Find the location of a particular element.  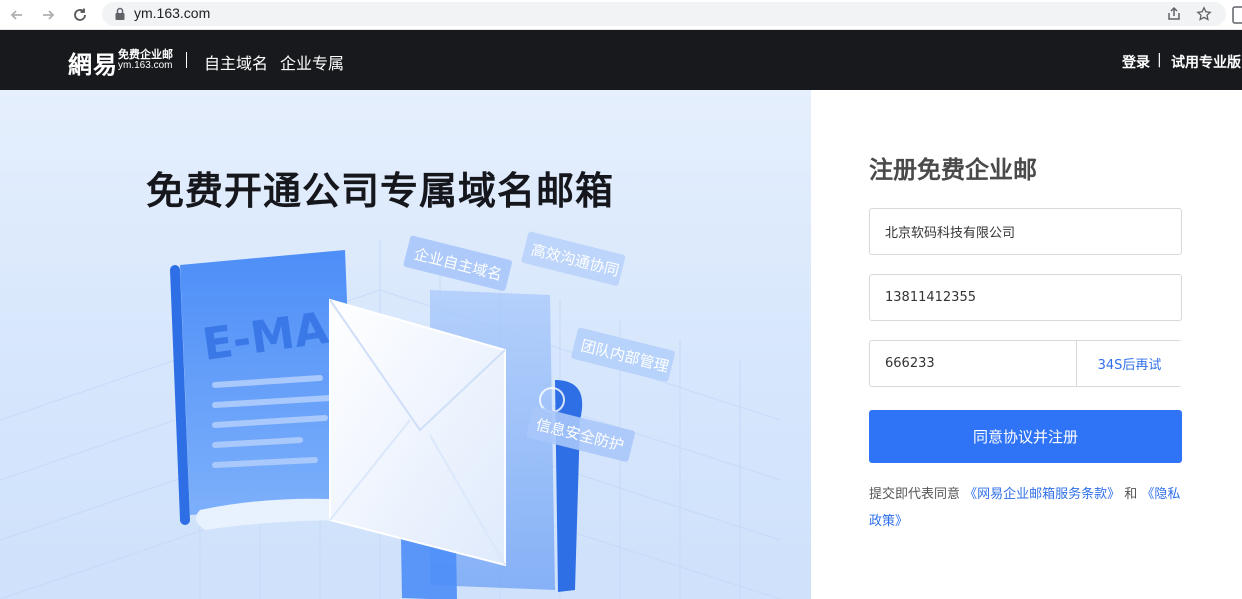

back-button is located at coordinates (17, 15).